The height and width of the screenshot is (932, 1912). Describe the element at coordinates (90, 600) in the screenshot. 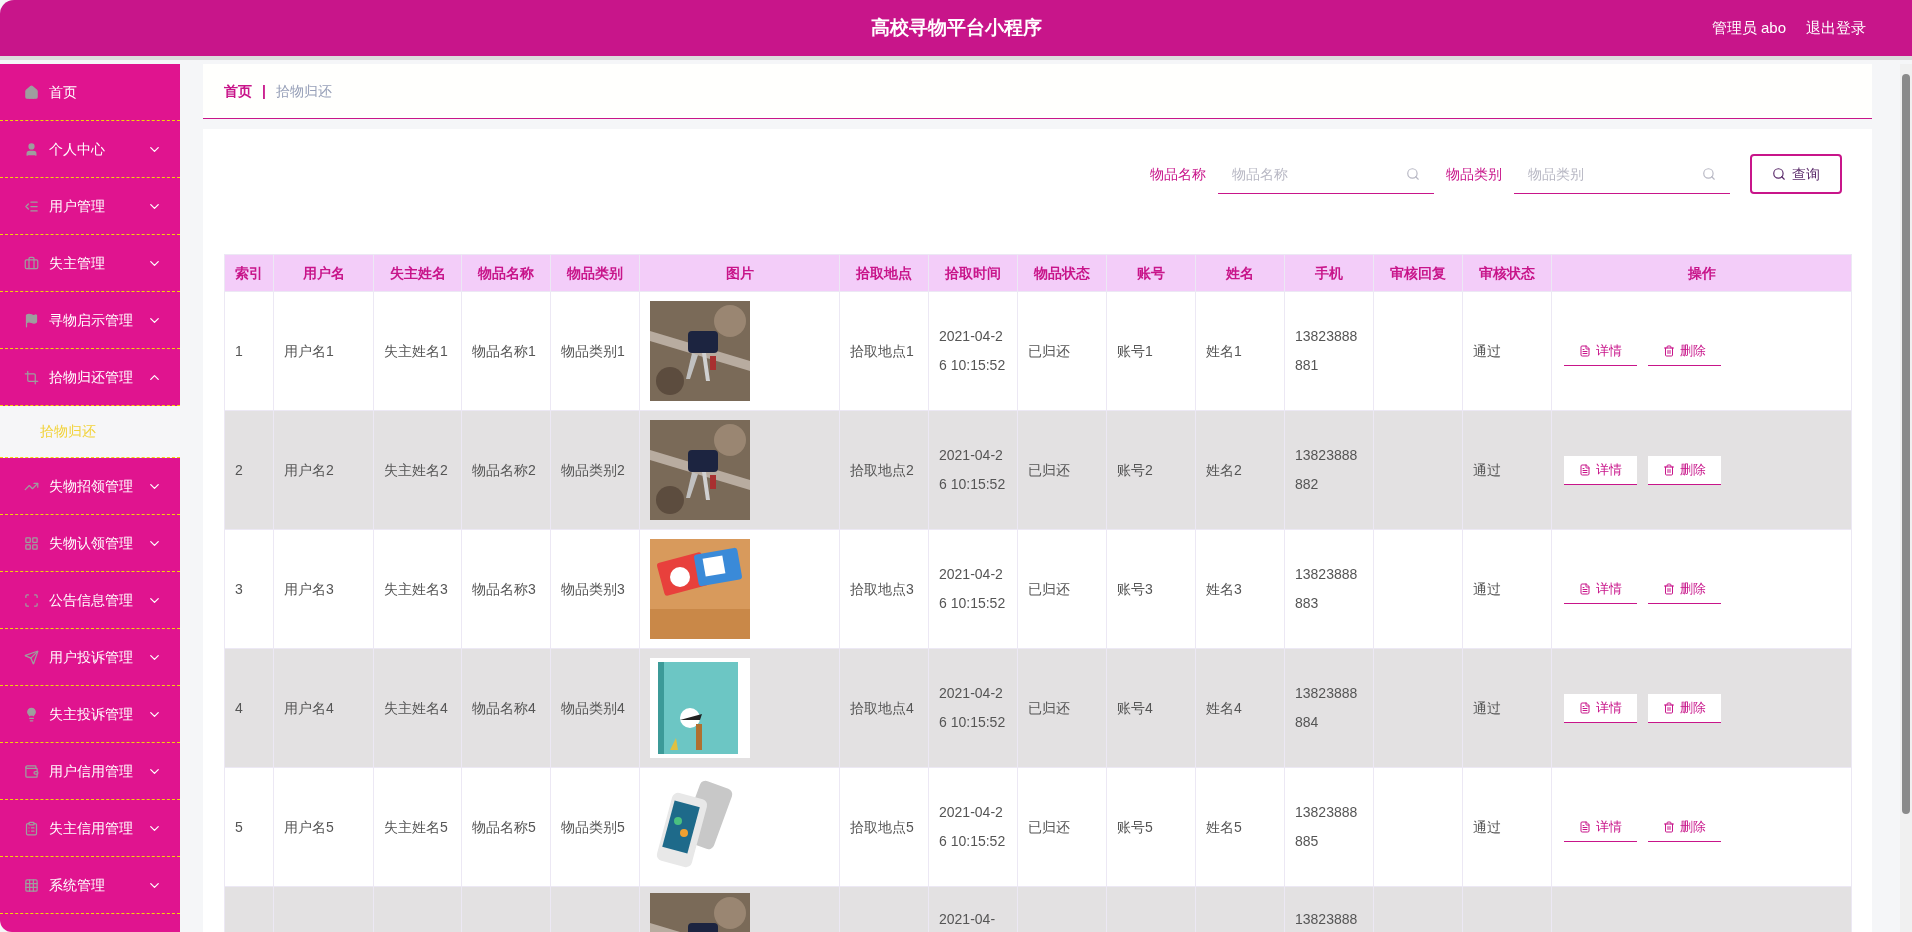

I see `sidebar-item: 公告信息管理` at that location.